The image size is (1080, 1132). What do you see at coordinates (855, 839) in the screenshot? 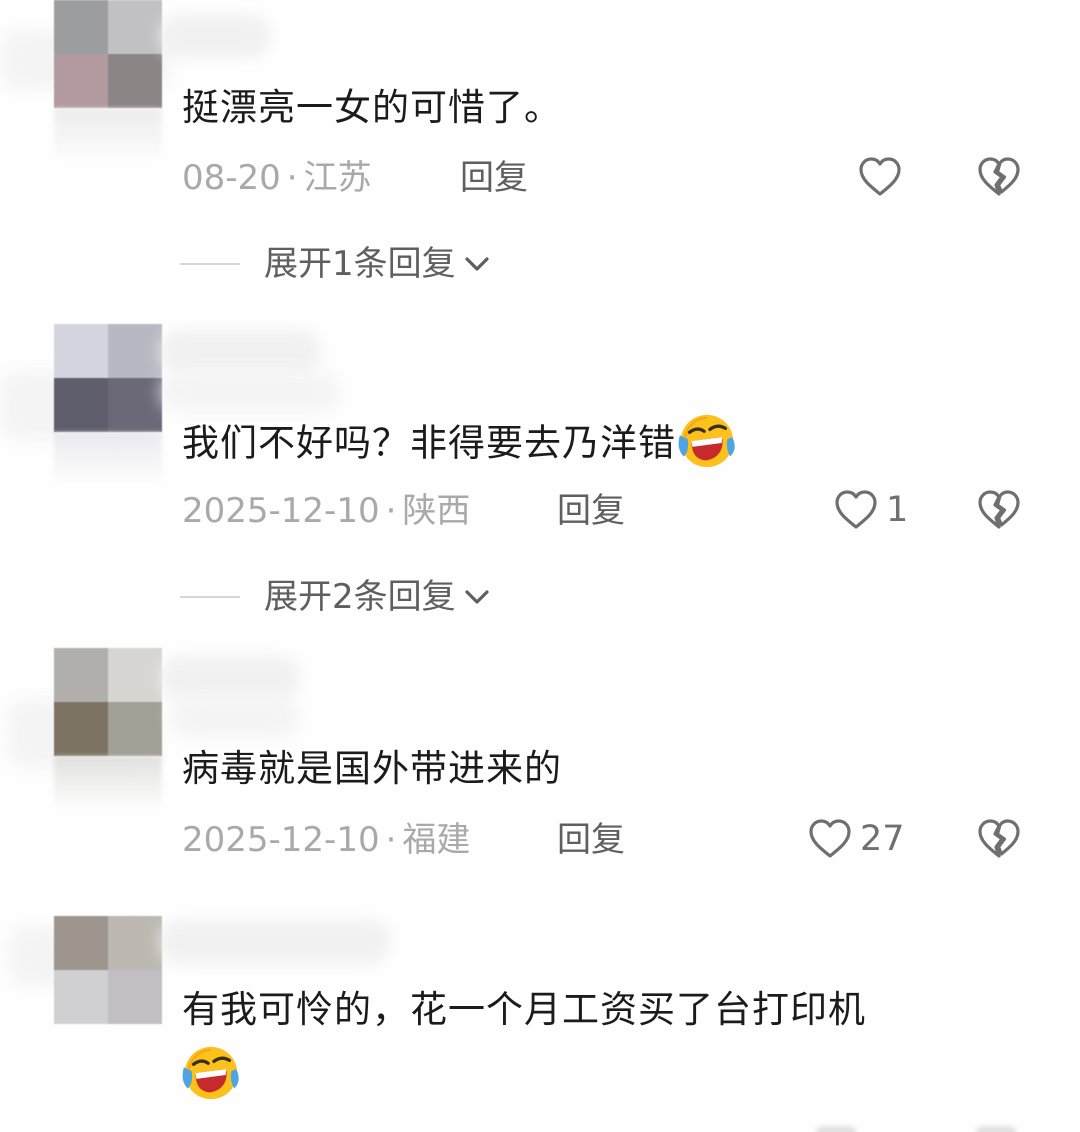
I see `like-button: 27` at bounding box center [855, 839].